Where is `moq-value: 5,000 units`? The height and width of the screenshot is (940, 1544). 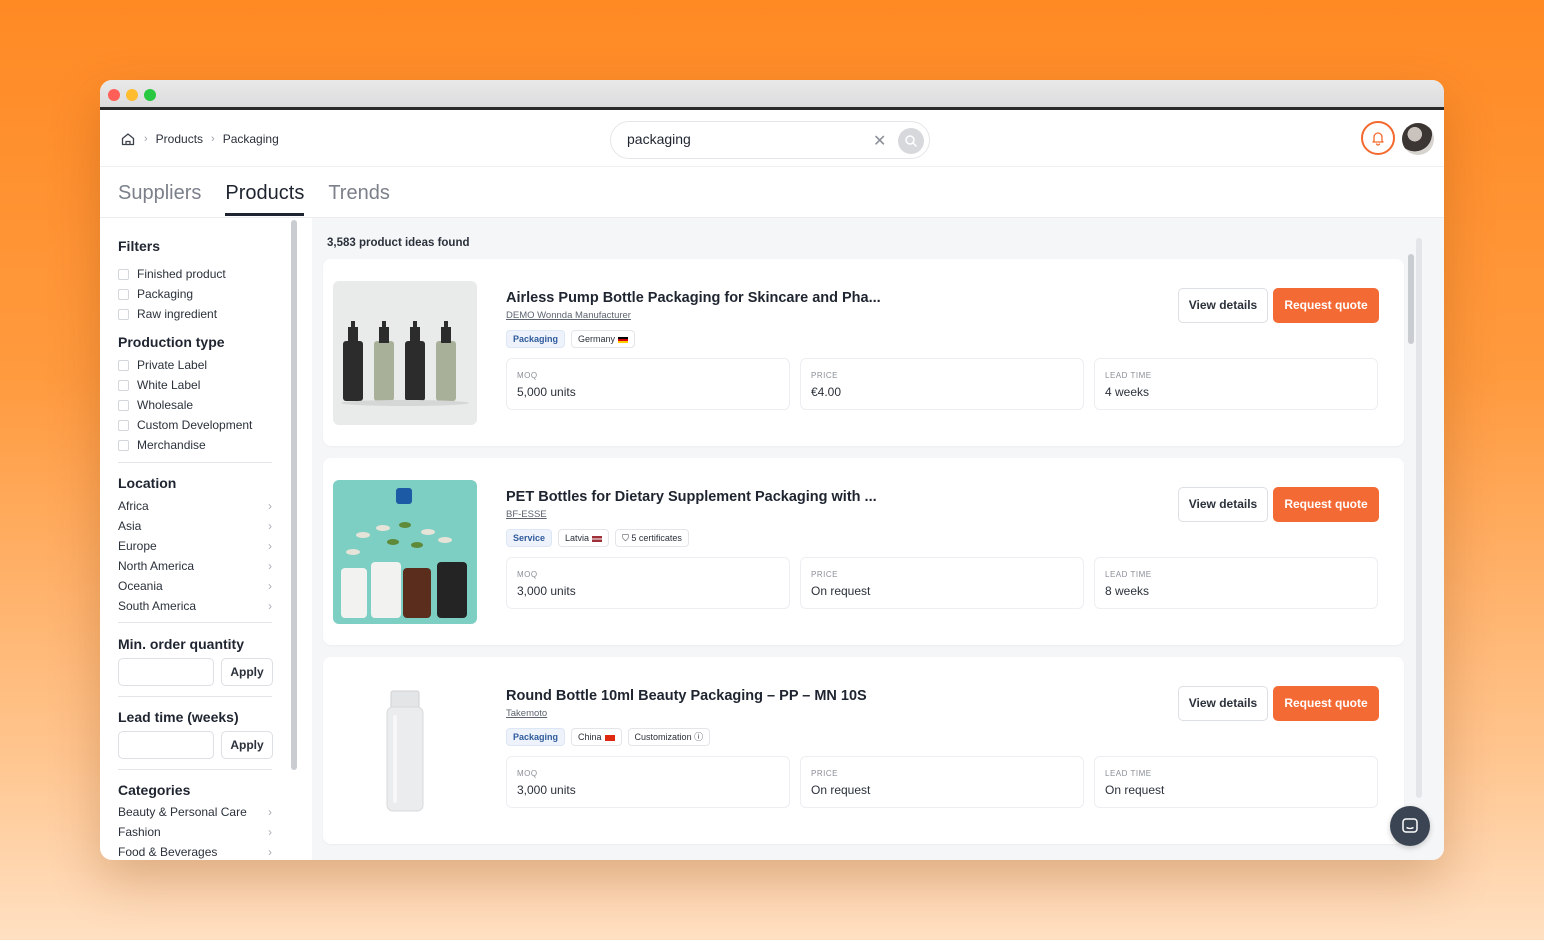 moq-value: 5,000 units is located at coordinates (546, 392).